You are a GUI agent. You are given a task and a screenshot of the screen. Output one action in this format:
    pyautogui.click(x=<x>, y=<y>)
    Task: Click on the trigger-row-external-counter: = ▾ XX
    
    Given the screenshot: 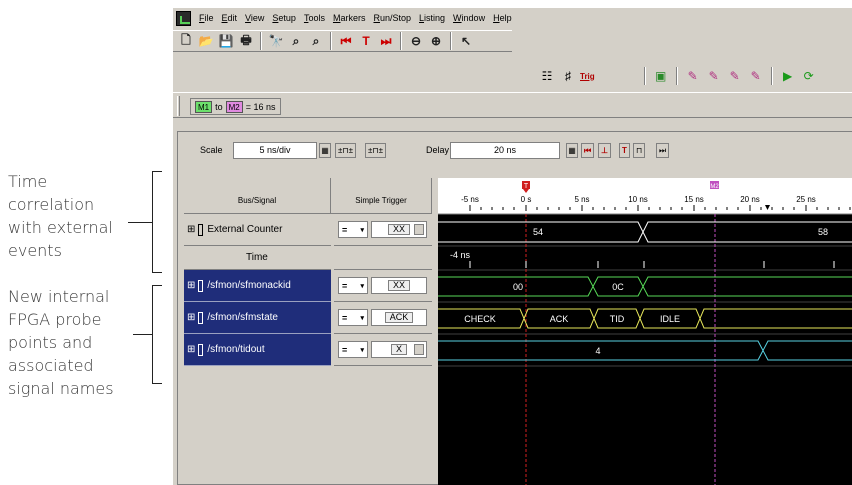 What is the action you would take?
    pyautogui.click(x=383, y=230)
    